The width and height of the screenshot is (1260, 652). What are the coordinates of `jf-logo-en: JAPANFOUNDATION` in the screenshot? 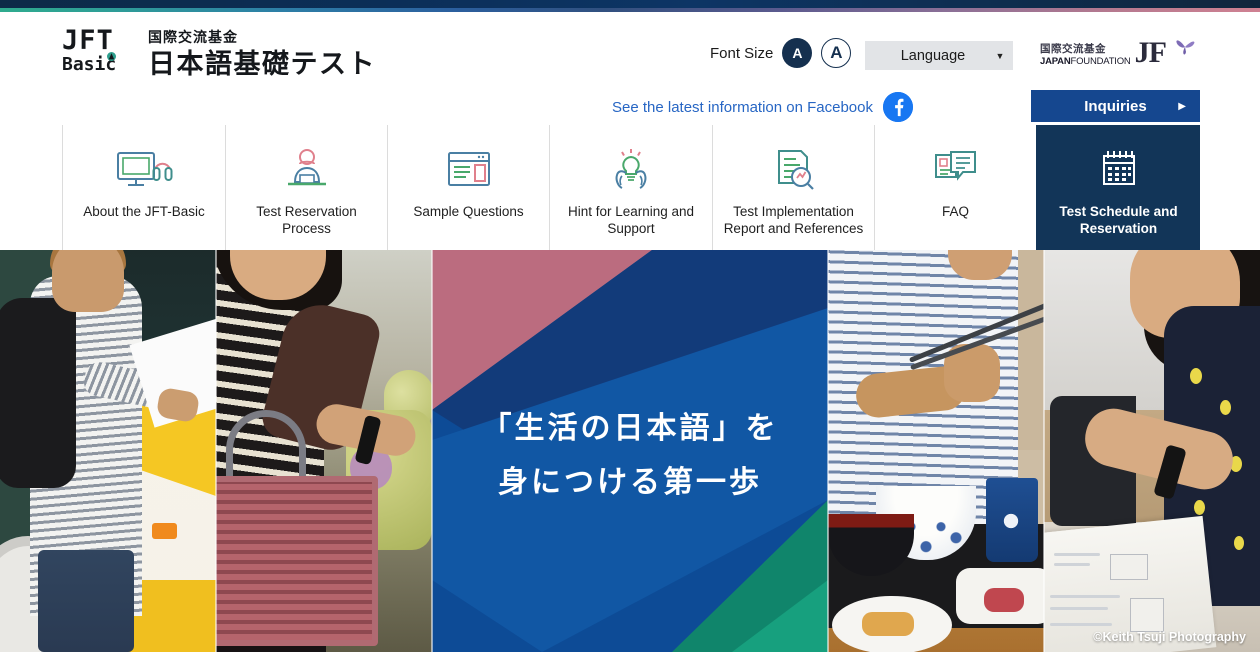 It's located at (1085, 61).